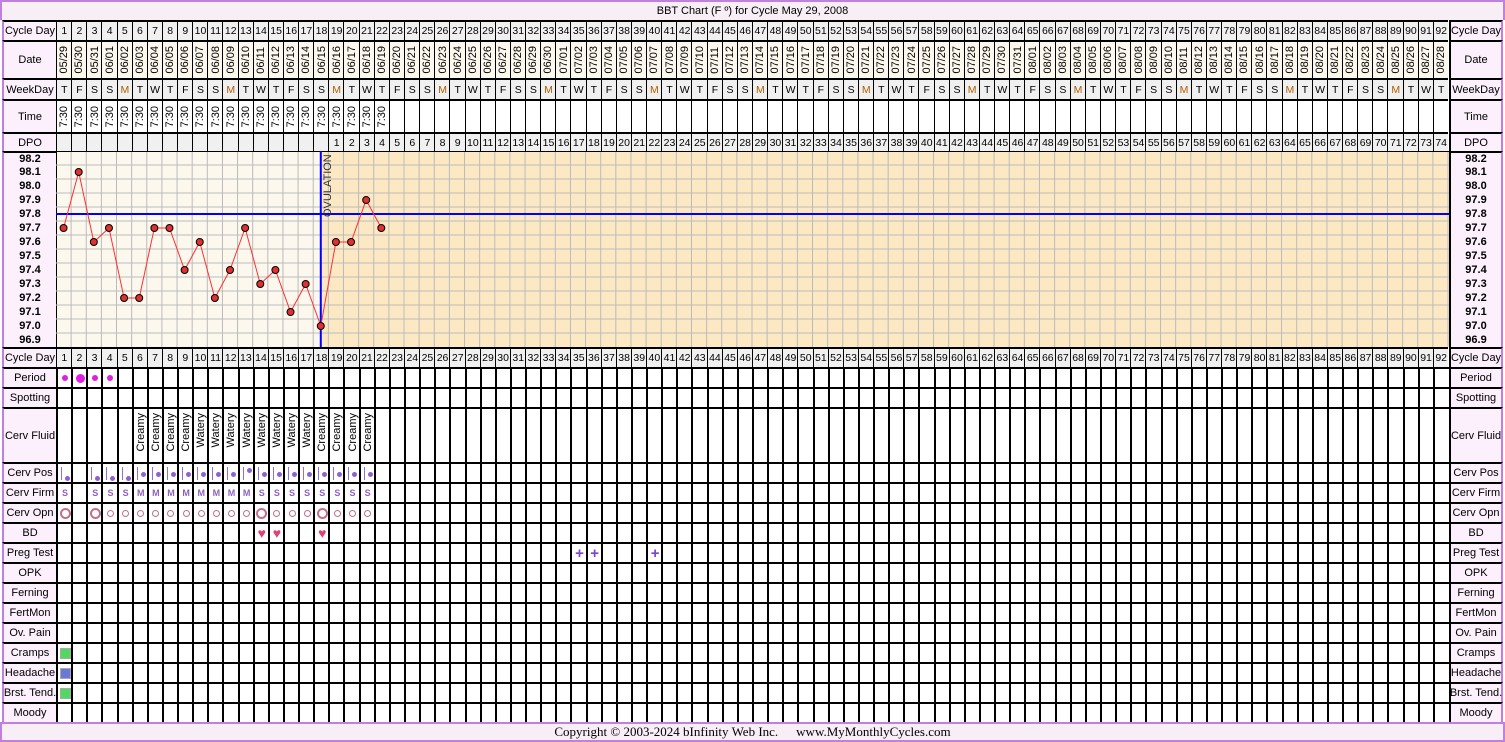  What do you see at coordinates (427, 30) in the screenshot?
I see `cycle_day-cell: 25` at bounding box center [427, 30].